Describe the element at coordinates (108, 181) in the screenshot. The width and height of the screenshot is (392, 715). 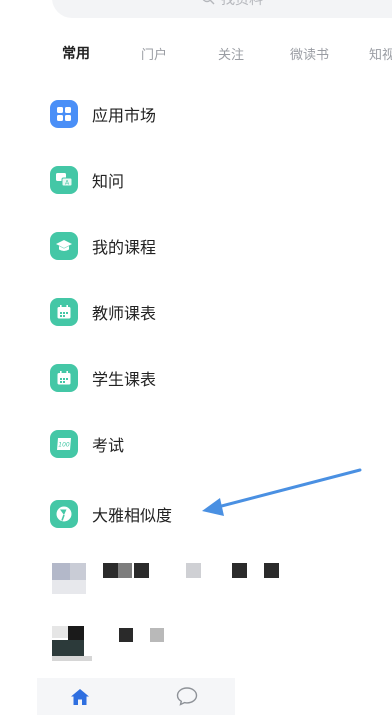
I see `item-label: 知问` at that location.